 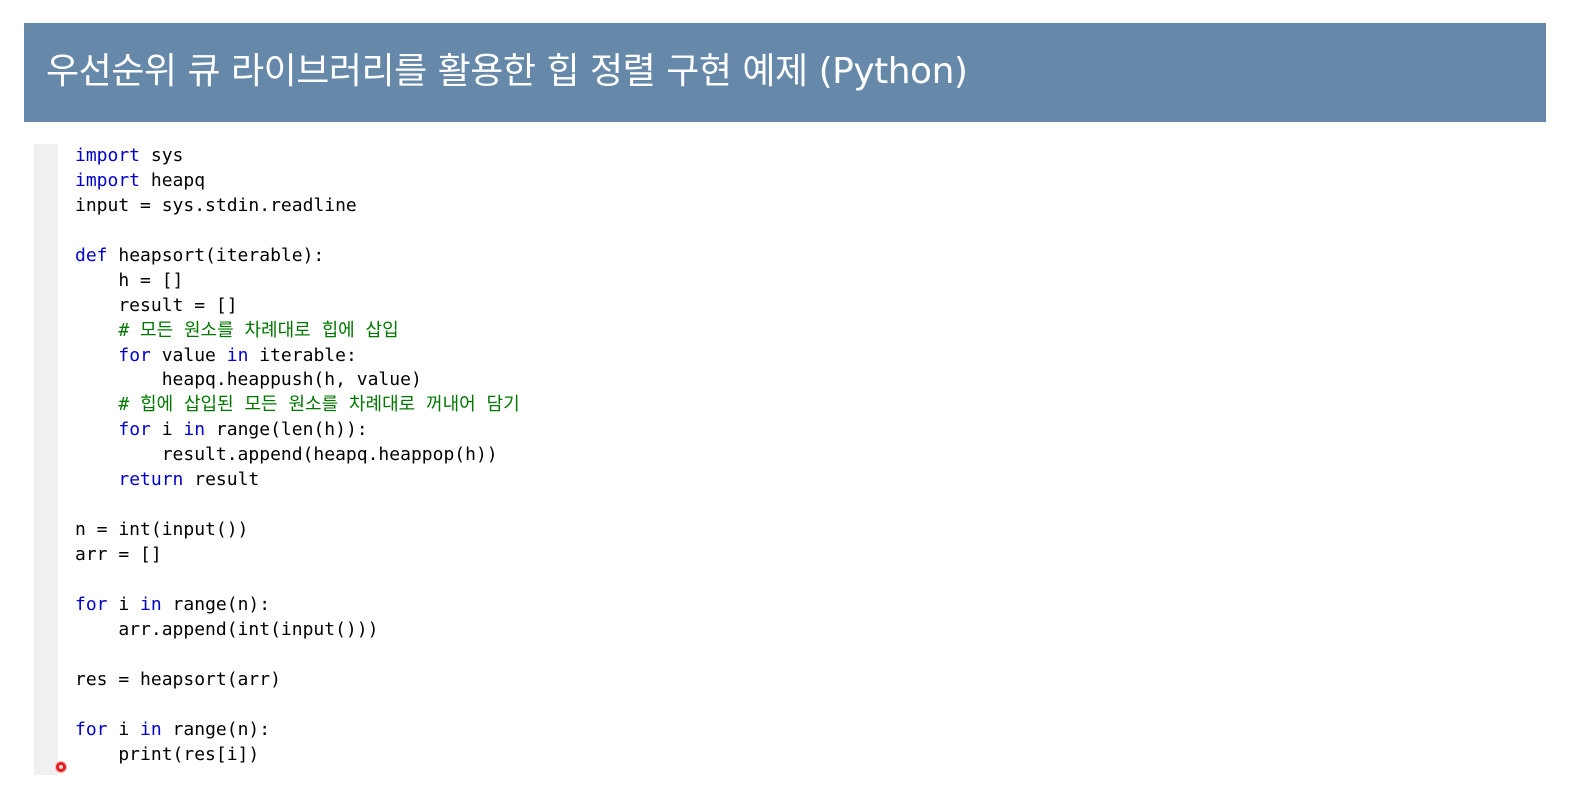 What do you see at coordinates (302, 355) in the screenshot?
I see `code-text: iterable:` at bounding box center [302, 355].